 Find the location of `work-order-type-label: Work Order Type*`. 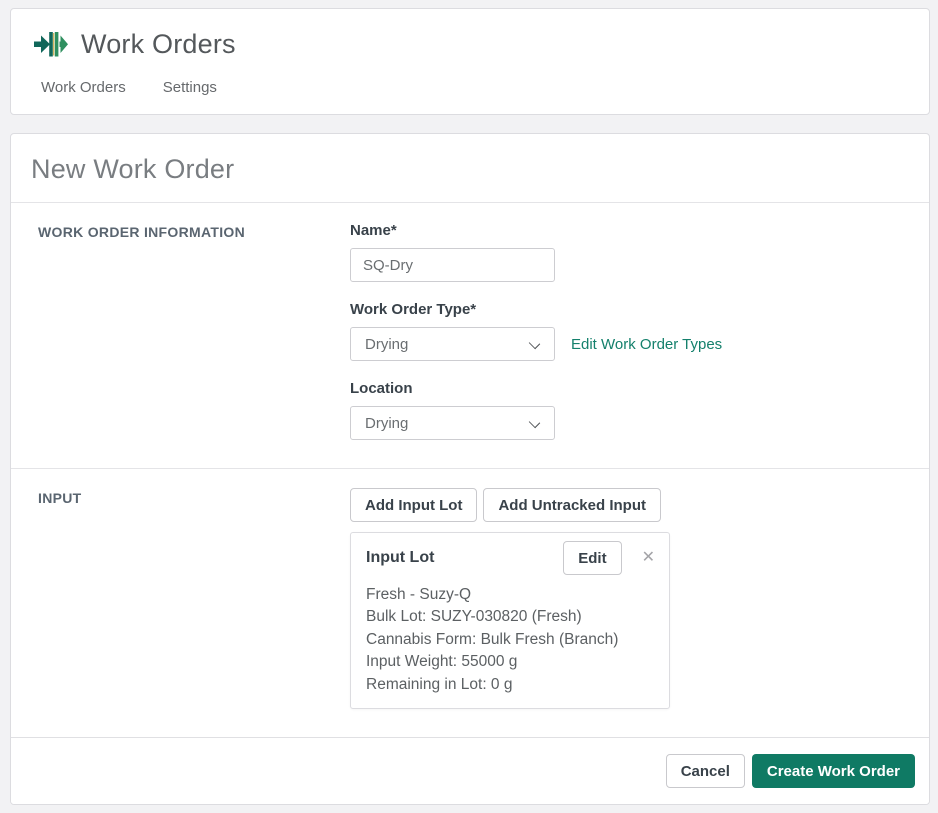

work-order-type-label: Work Order Type* is located at coordinates (413, 309).